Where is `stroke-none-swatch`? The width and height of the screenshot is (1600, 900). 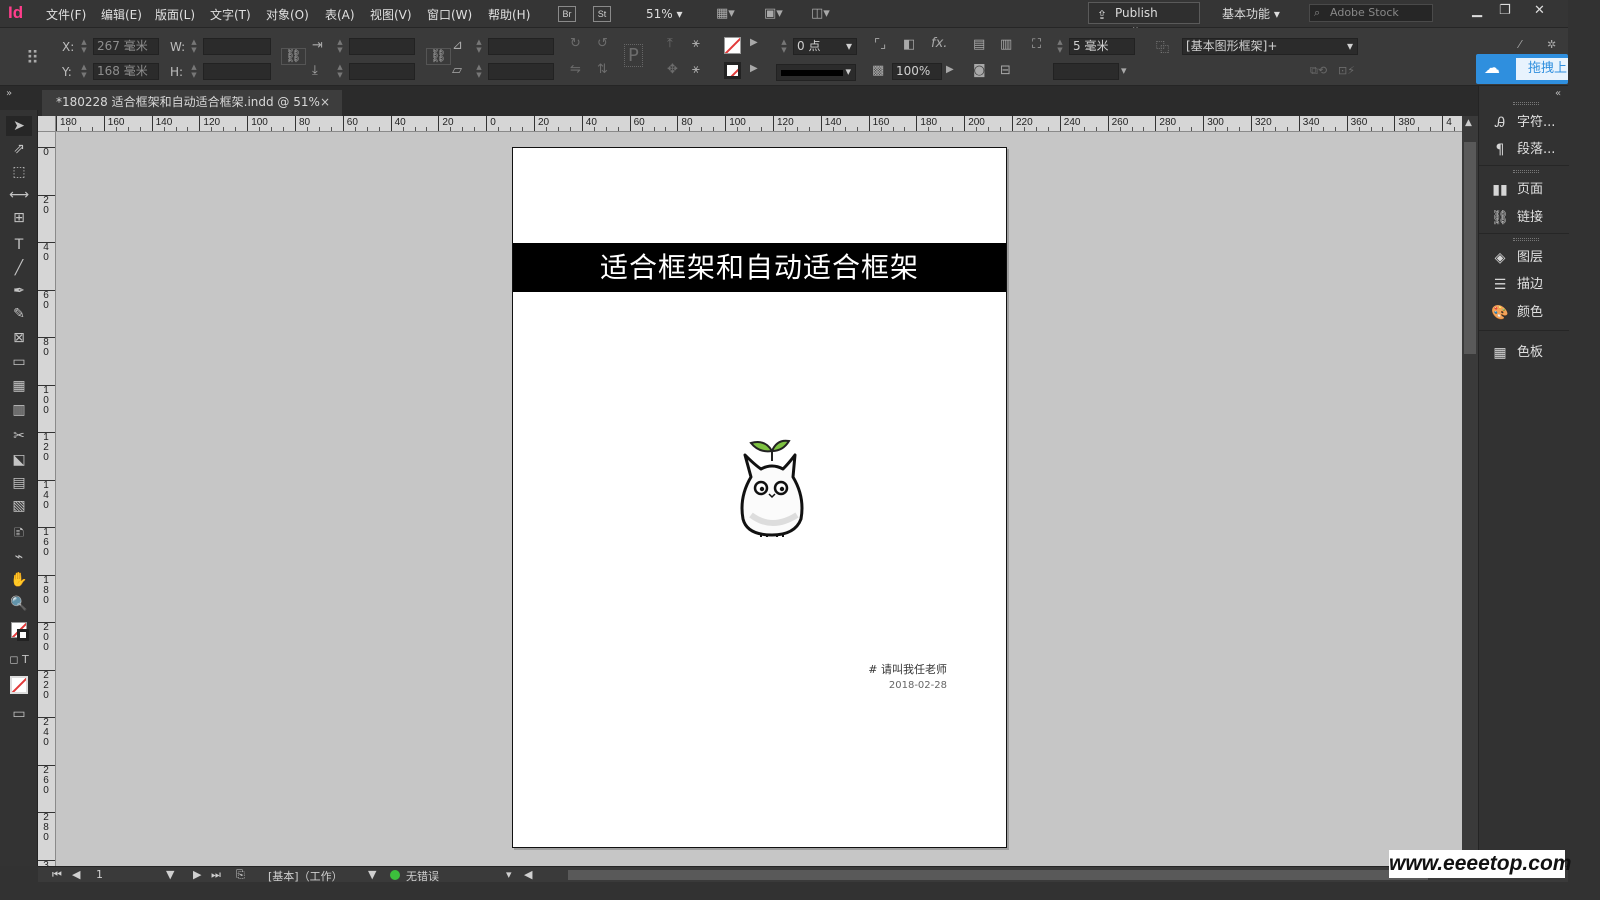
stroke-none-swatch is located at coordinates (732, 70).